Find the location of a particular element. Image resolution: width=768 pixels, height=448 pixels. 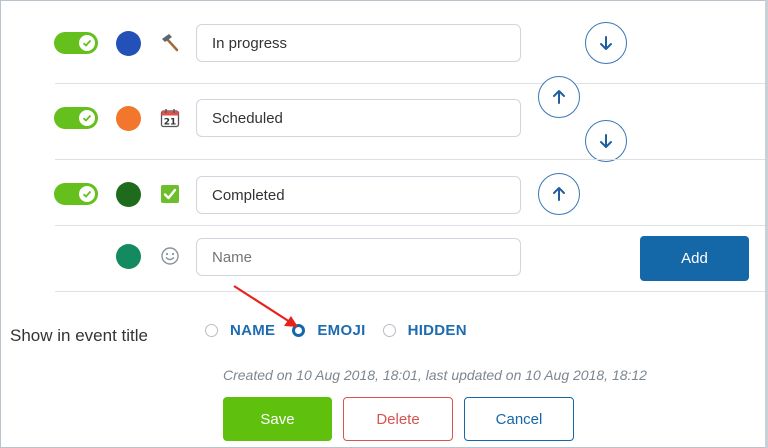

radio-option-emoji: EMOJI is located at coordinates (328, 330).